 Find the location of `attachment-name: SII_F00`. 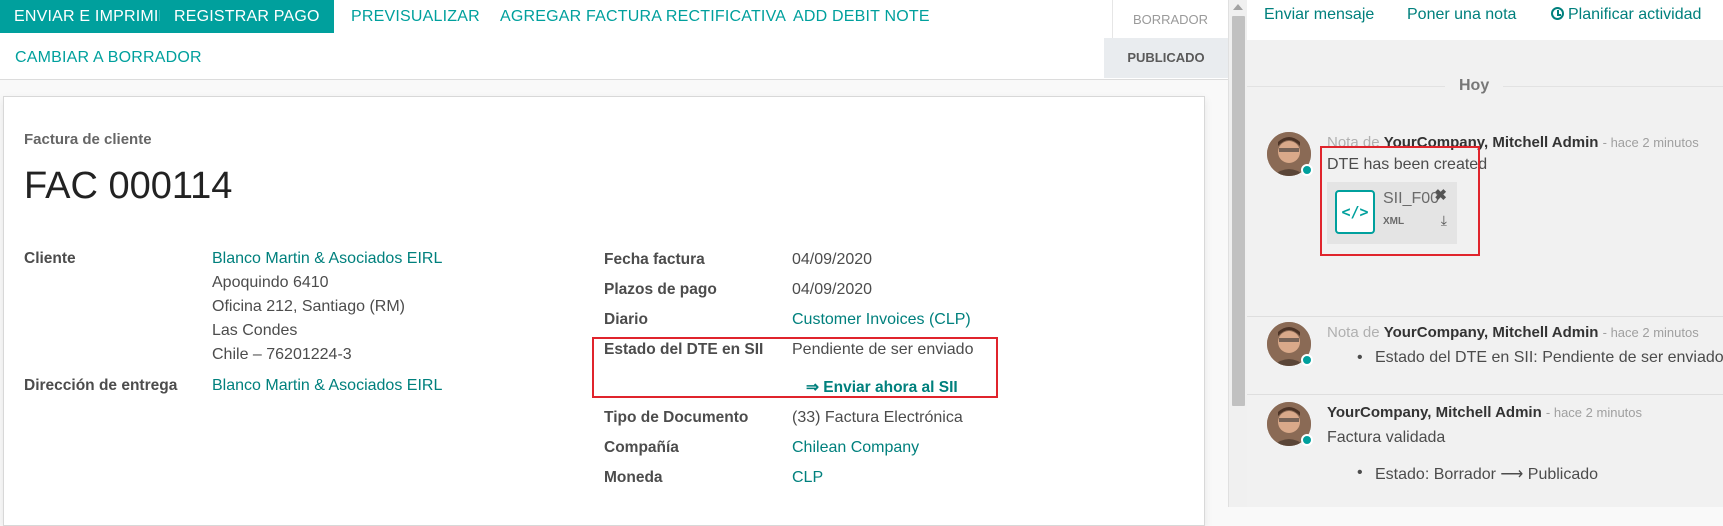

attachment-name: SII_F00 is located at coordinates (1411, 198).